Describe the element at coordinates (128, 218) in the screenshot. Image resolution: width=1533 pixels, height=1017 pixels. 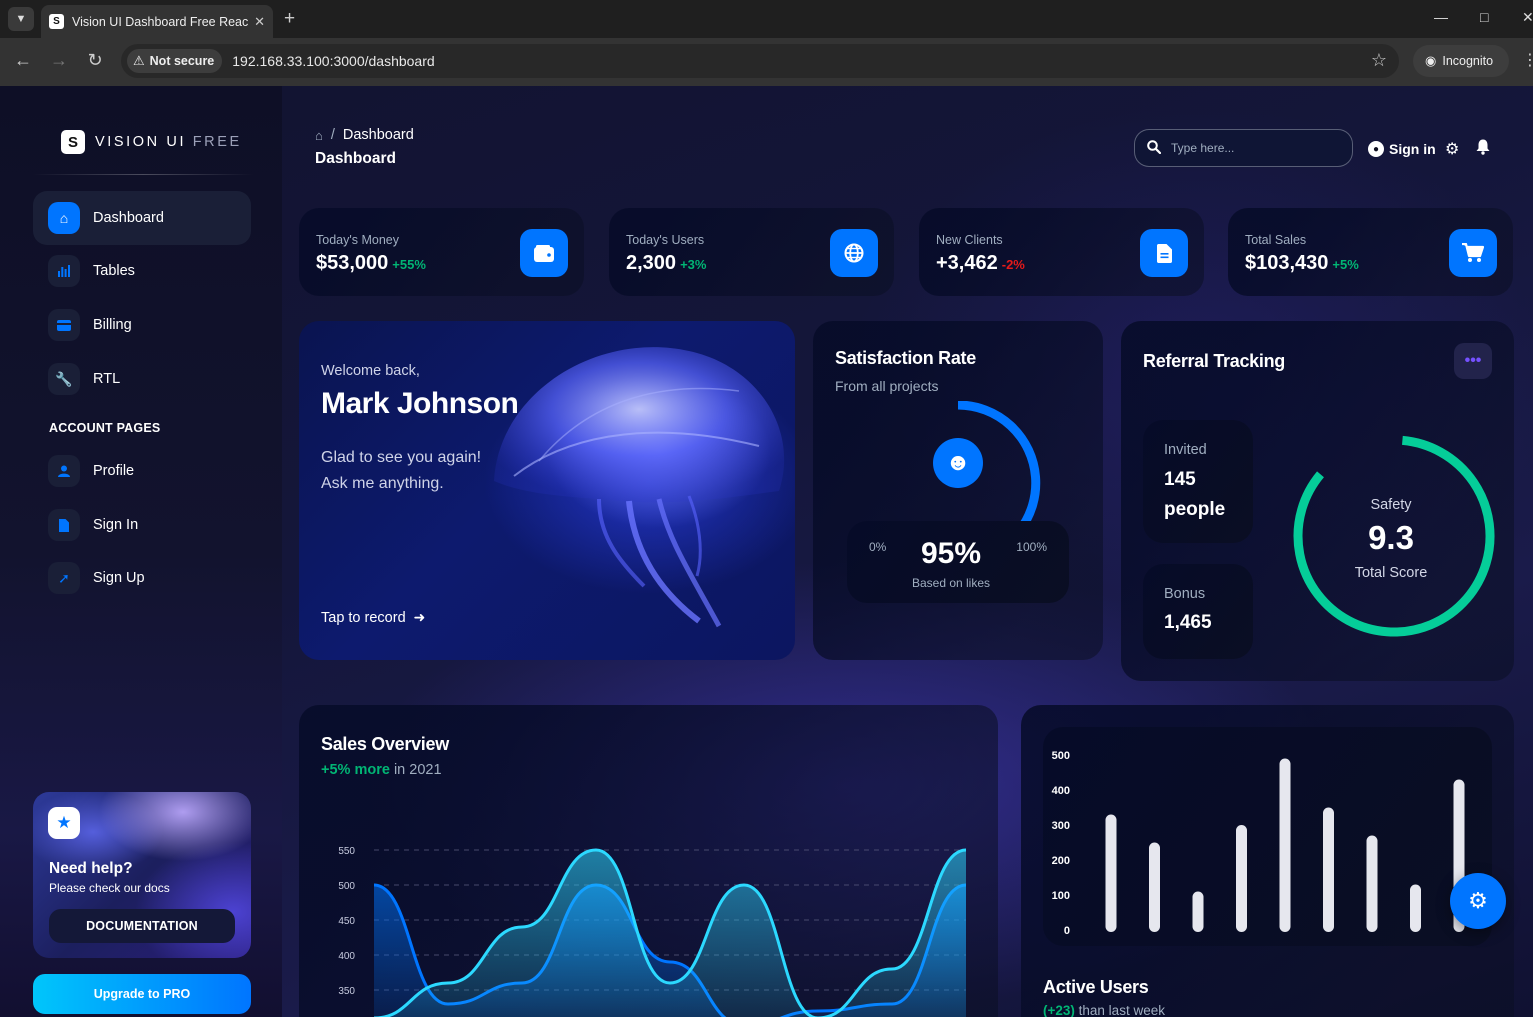
I see `sidebar-item-label: Dashboard` at that location.